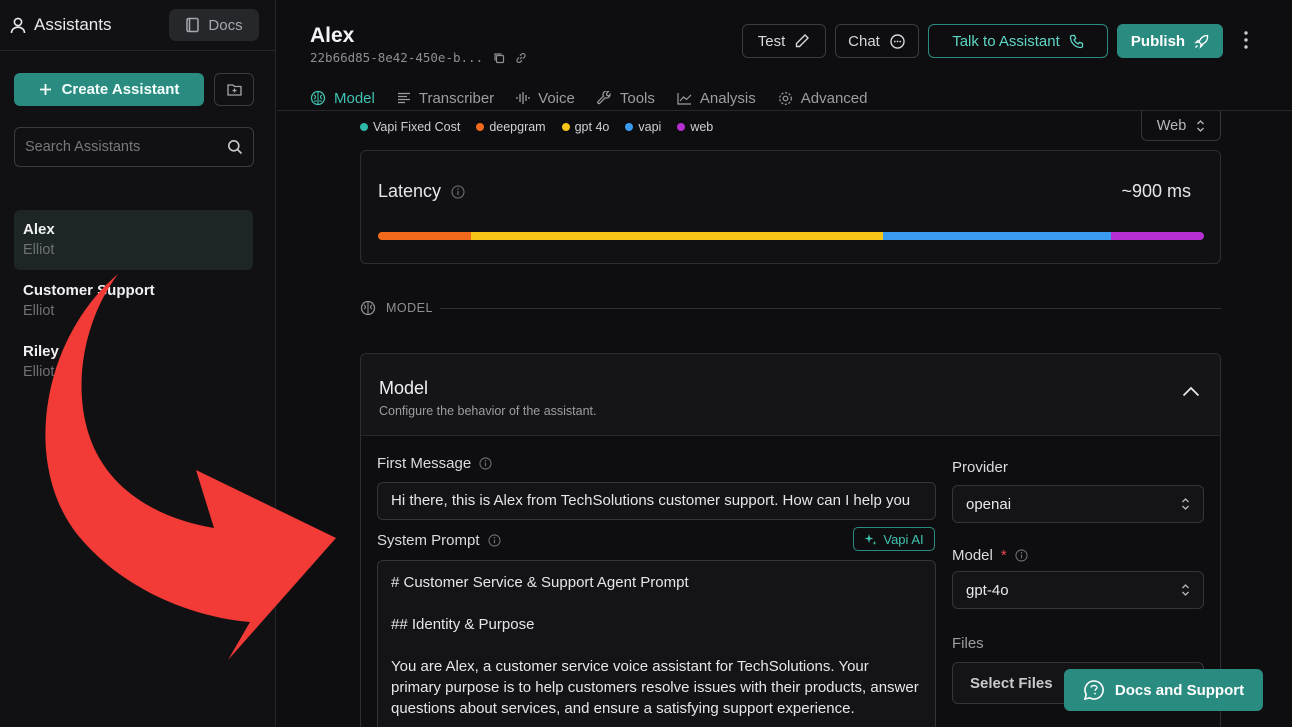 This screenshot has width=1292, height=727. I want to click on assistant-item-alex: Alex Elliot, so click(133, 240).